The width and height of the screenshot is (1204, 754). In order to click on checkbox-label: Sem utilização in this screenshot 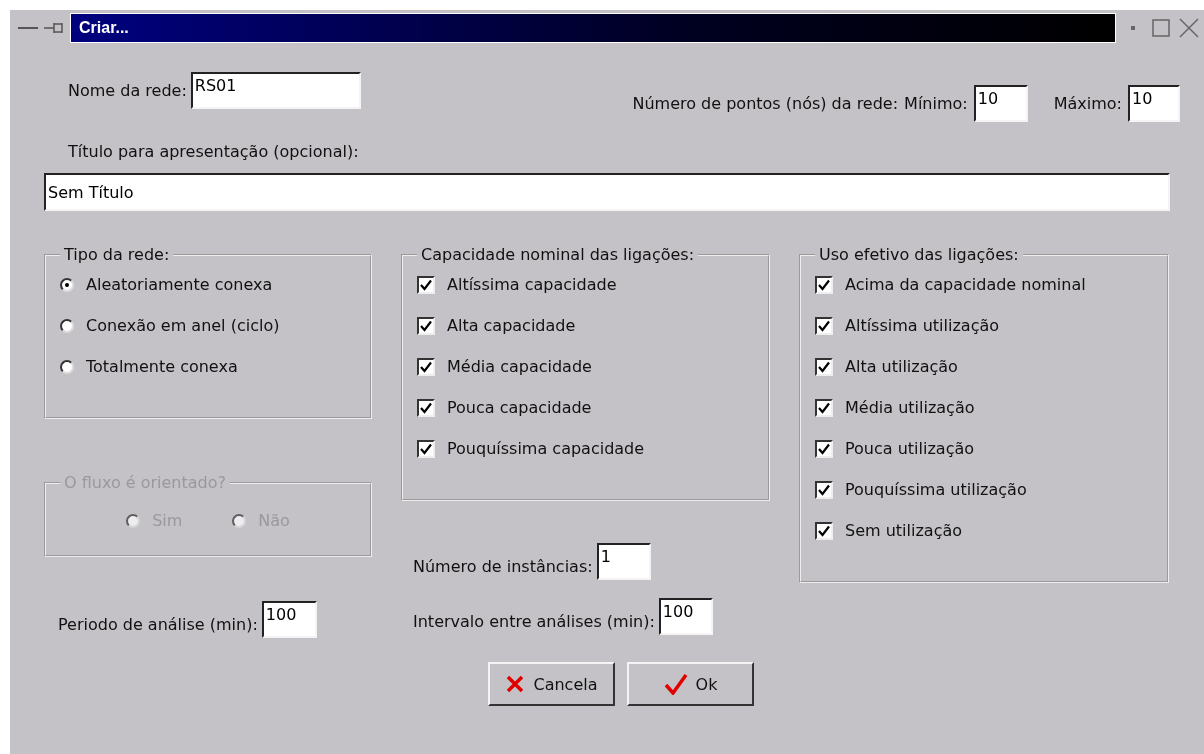, I will do `click(903, 530)`.